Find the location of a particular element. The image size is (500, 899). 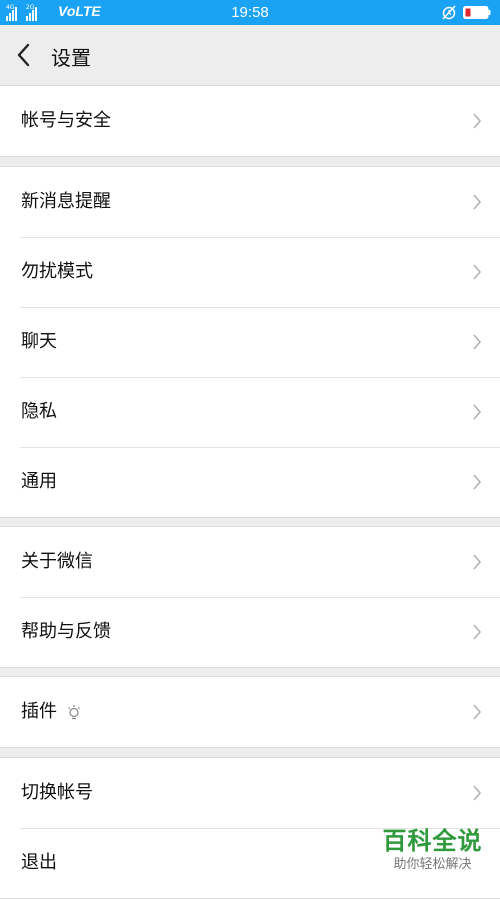

settings-item-privacy: 隐私 is located at coordinates (250, 412).